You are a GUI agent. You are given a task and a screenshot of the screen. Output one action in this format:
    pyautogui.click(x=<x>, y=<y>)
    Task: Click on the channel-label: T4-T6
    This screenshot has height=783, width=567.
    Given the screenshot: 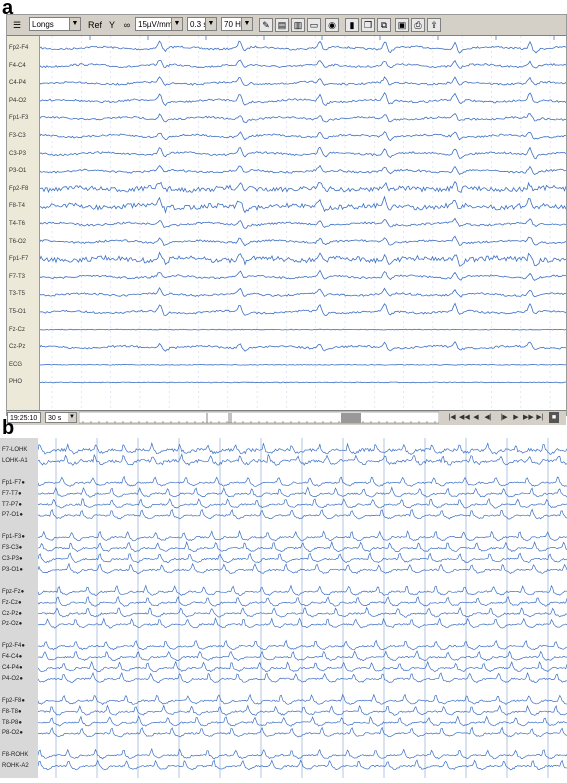 What is the action you would take?
    pyautogui.click(x=17, y=224)
    